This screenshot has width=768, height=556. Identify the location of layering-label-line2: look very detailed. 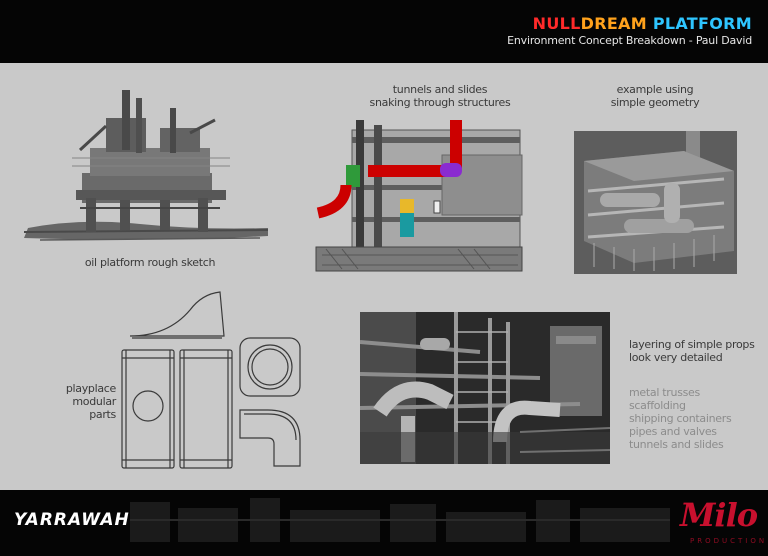
(676, 357).